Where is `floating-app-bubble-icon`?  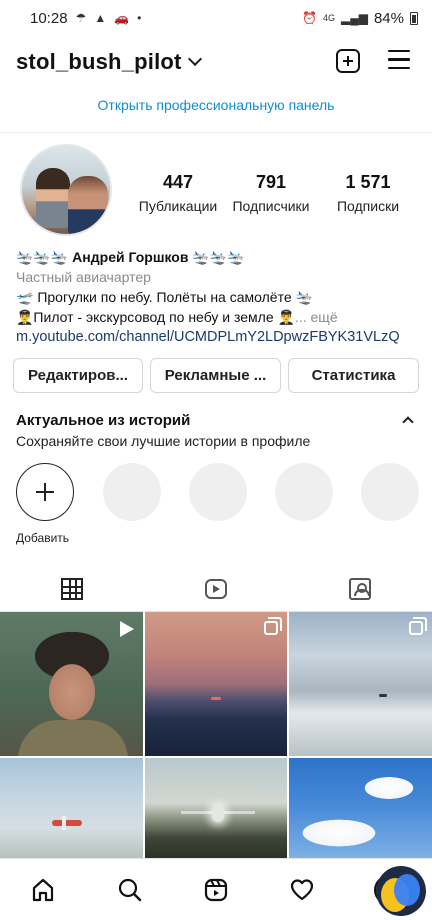
floating-app-bubble-icon is located at coordinates (401, 891).